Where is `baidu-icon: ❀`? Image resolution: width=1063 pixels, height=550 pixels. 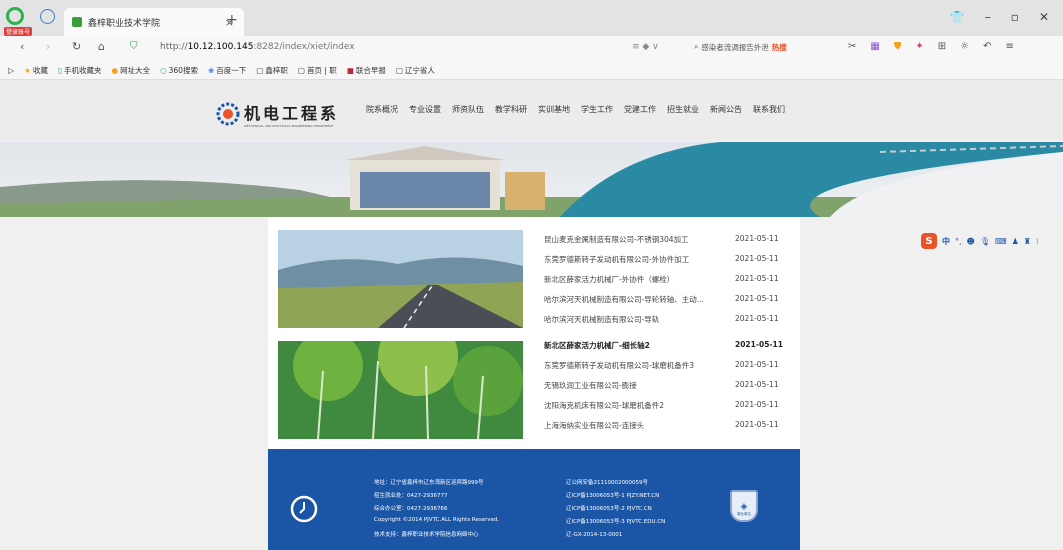 baidu-icon: ❀ is located at coordinates (211, 70).